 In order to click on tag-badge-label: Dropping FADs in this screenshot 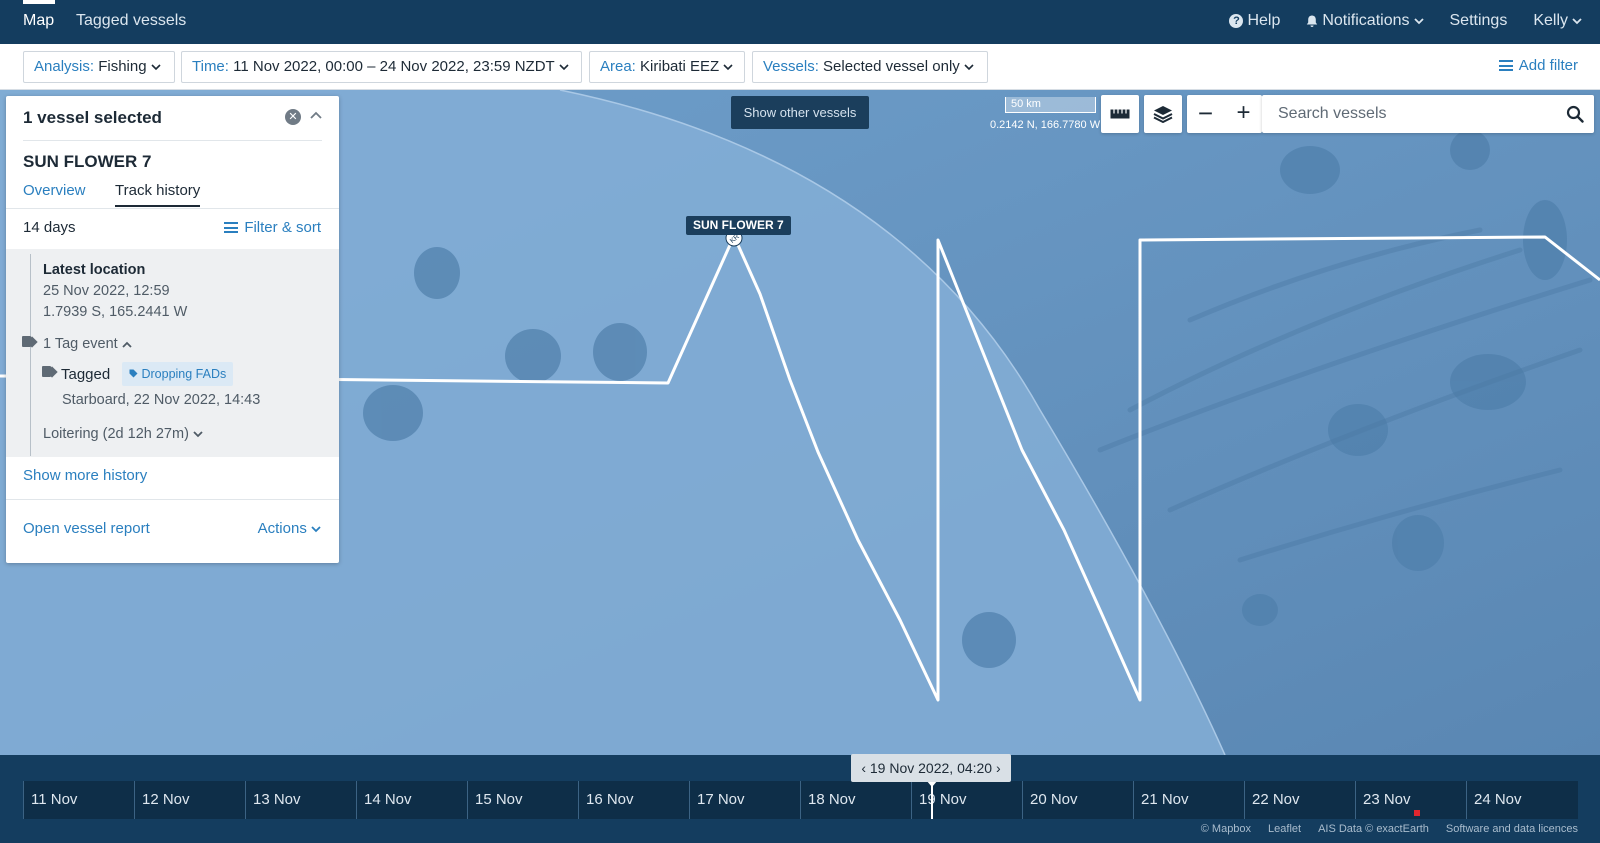, I will do `click(184, 374)`.